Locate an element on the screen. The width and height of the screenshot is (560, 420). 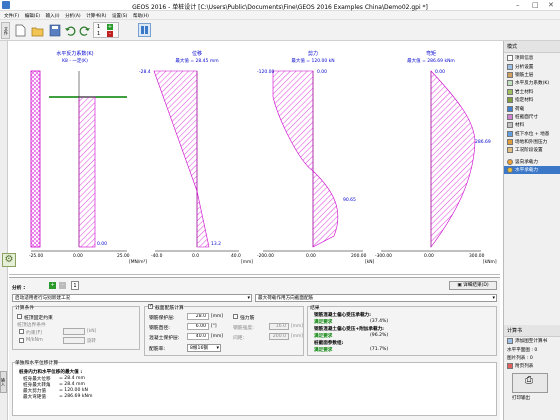
mode-item-material: 材料 is located at coordinates (532, 125).